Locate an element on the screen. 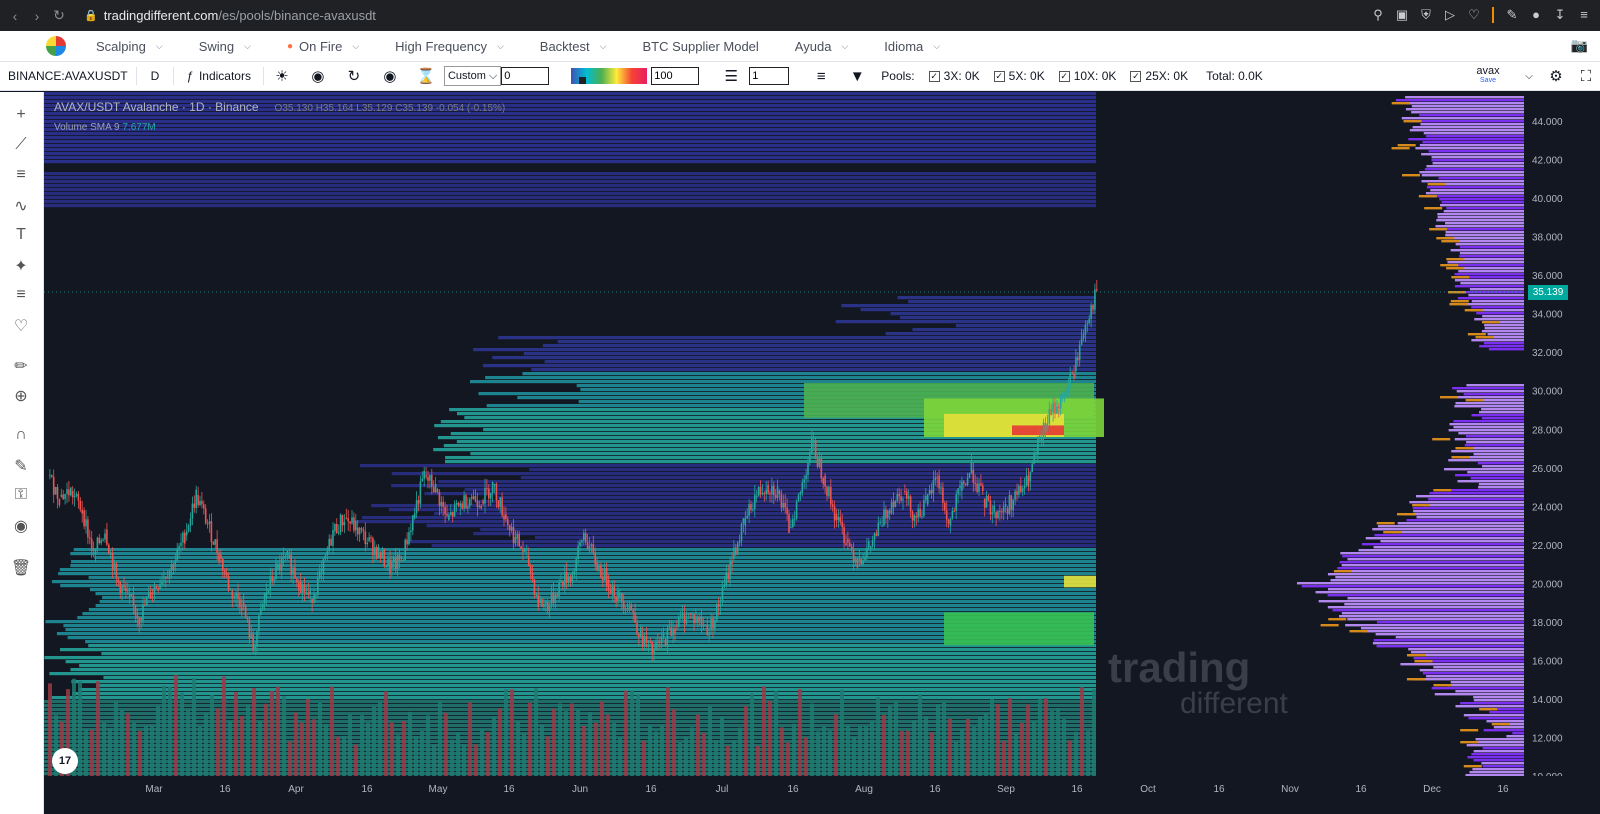 This screenshot has height=814, width=1600. profile-icon: ● is located at coordinates (1536, 15).